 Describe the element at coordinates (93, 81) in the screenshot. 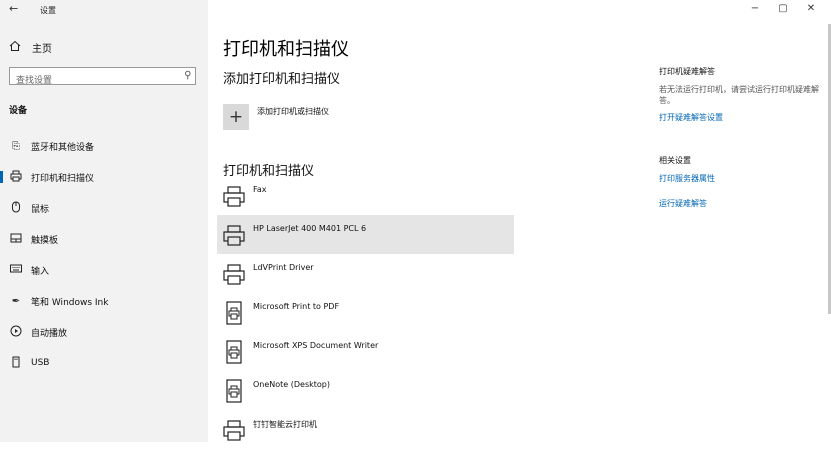

I see `search-input` at that location.